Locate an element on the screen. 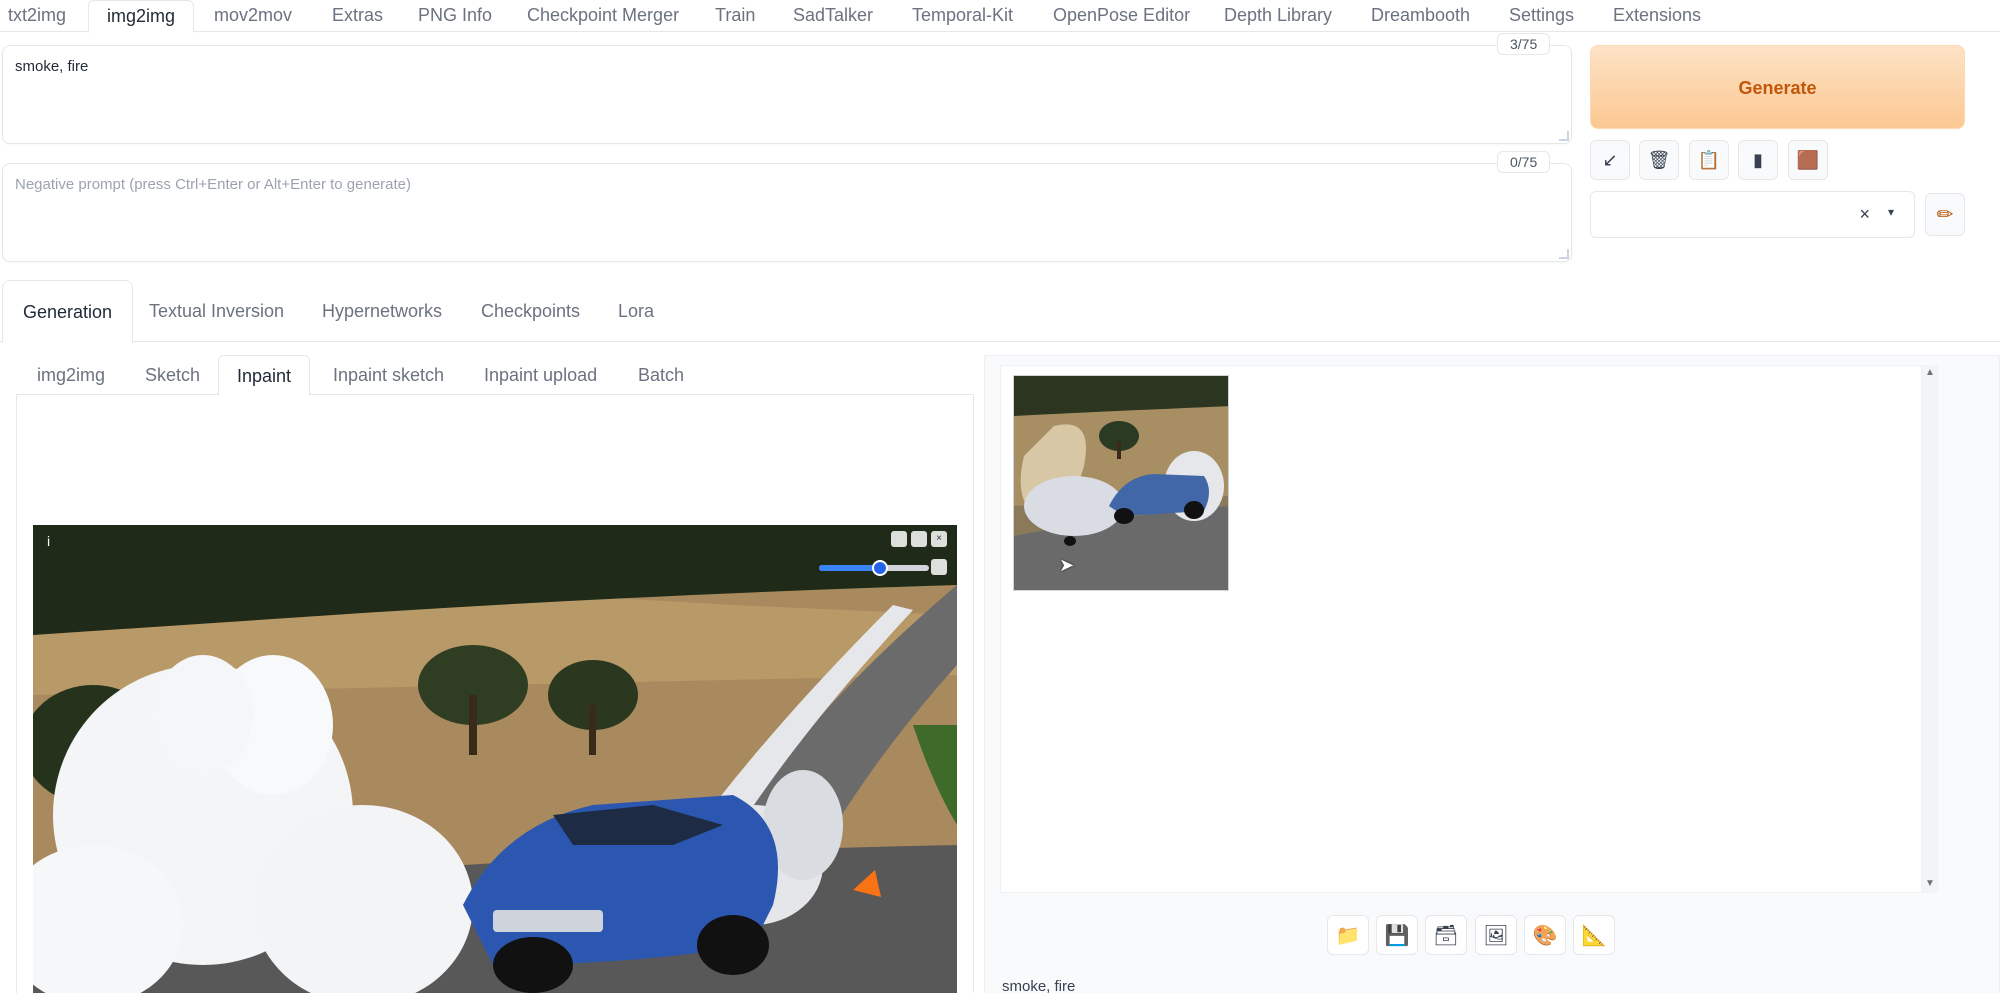 The height and width of the screenshot is (993, 2000). undo-icon is located at coordinates (899, 539).